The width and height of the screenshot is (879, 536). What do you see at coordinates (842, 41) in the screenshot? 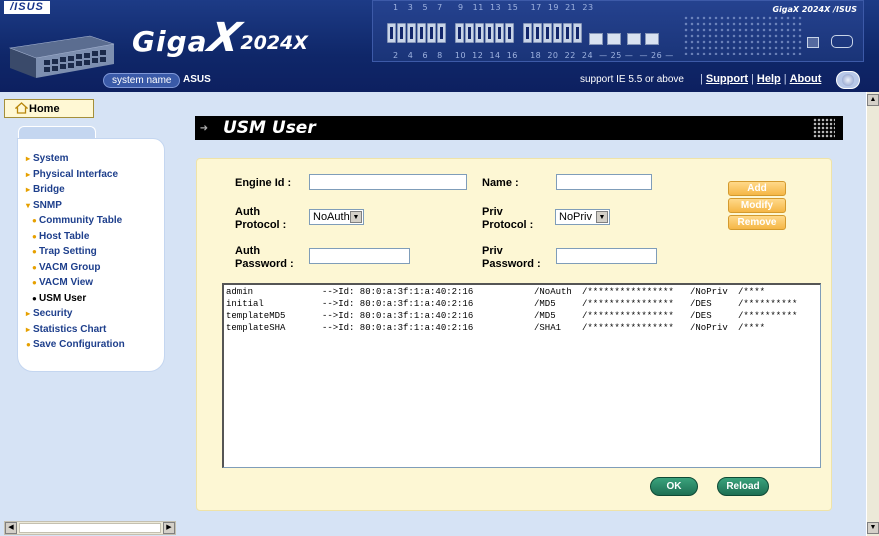
I see `console-port` at bounding box center [842, 41].